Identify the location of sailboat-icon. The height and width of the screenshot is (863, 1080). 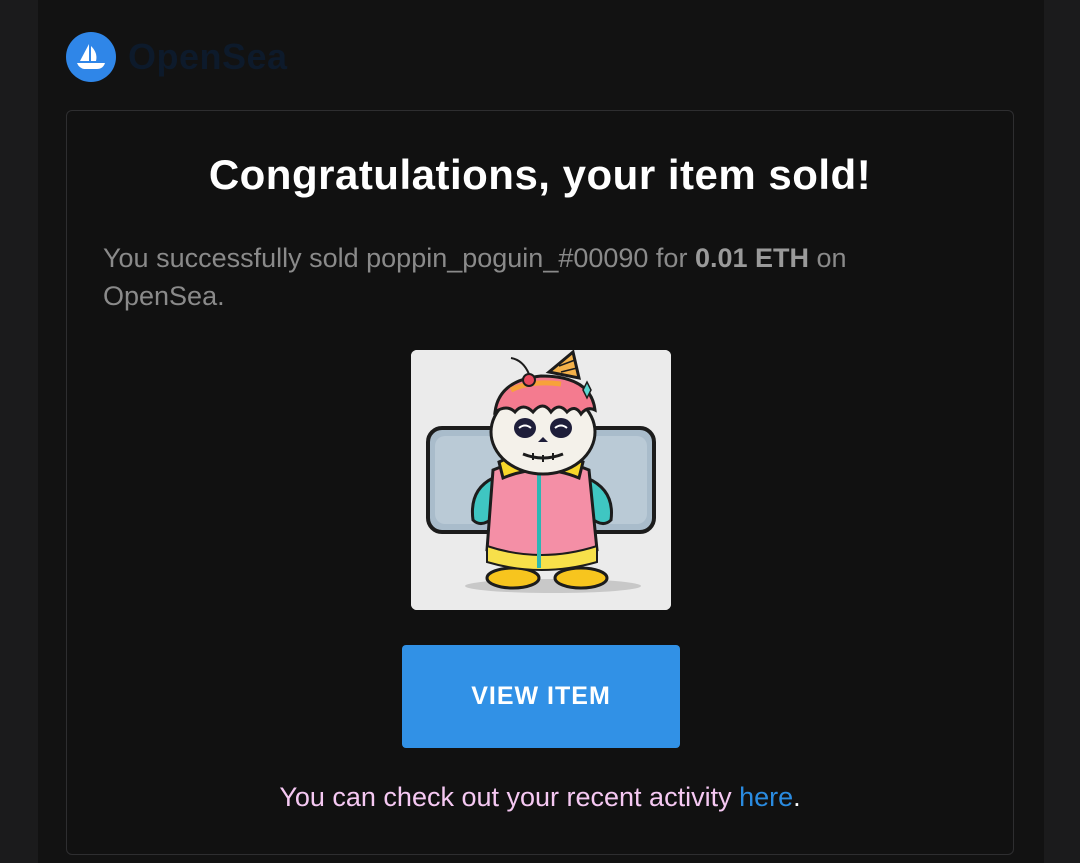
(91, 57).